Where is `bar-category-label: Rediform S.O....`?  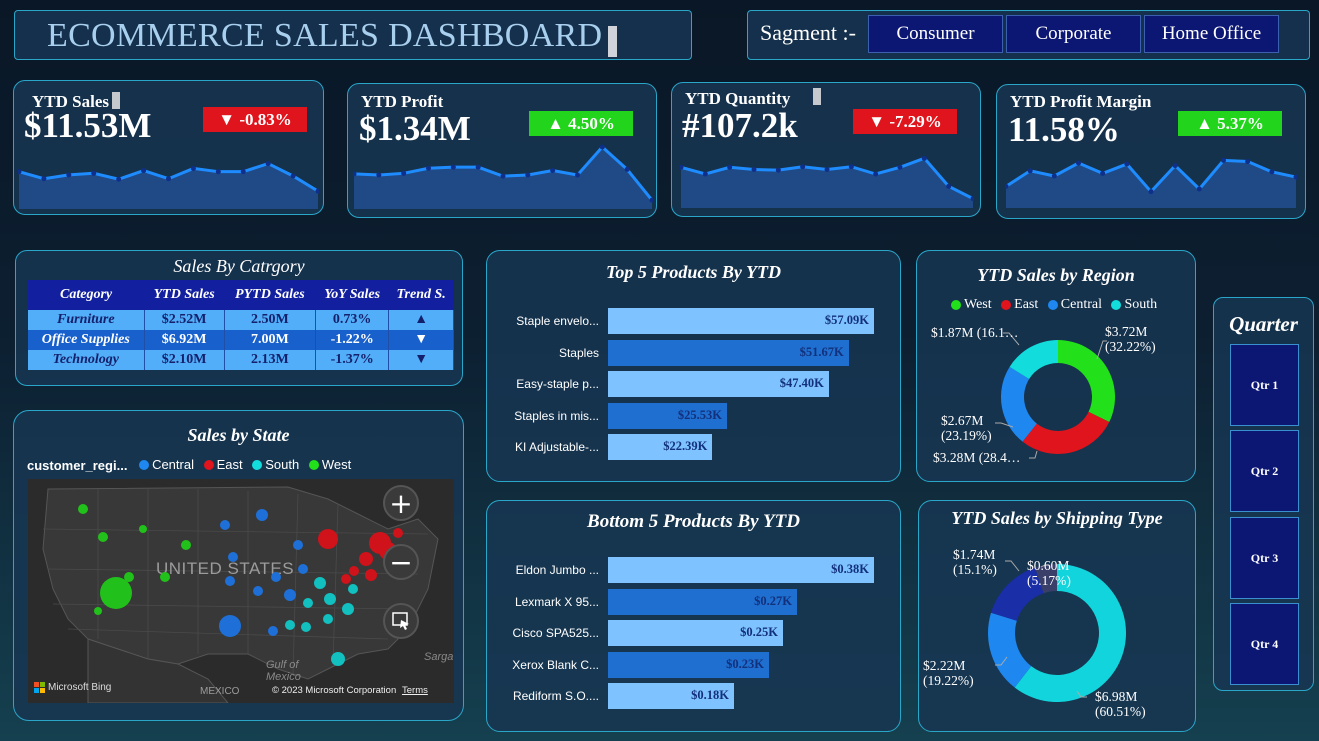
bar-category-label: Rediform S.O.... is located at coordinates (555, 696).